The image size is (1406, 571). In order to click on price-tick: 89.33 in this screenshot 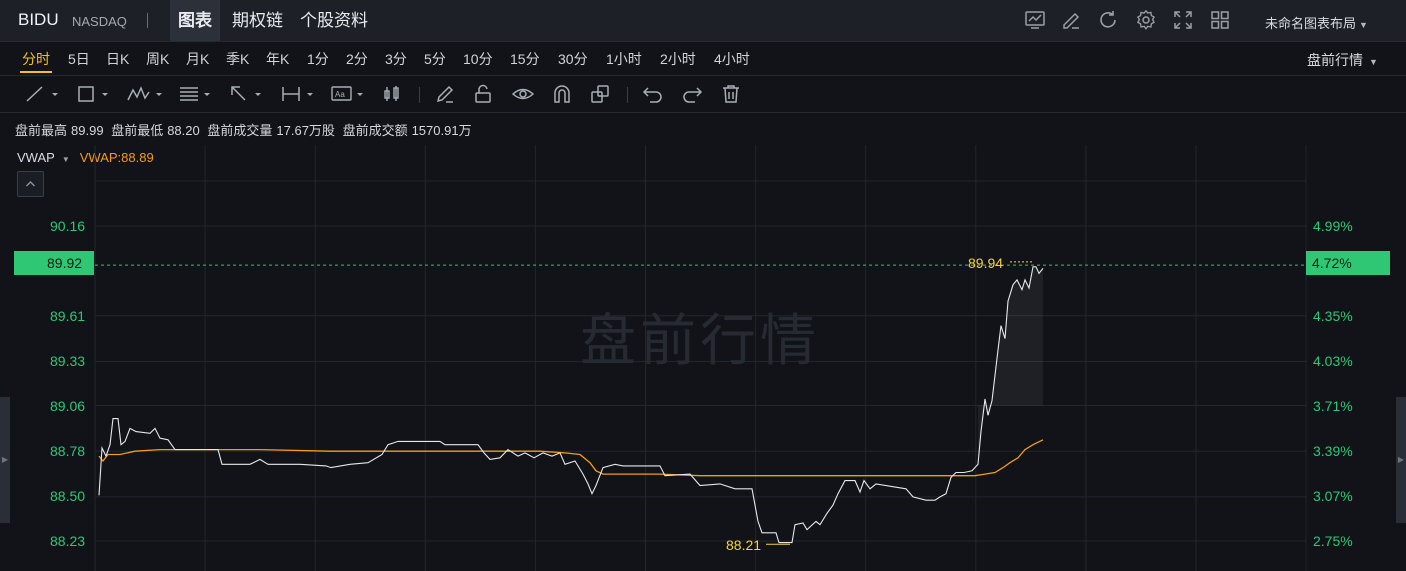, I will do `click(68, 361)`.